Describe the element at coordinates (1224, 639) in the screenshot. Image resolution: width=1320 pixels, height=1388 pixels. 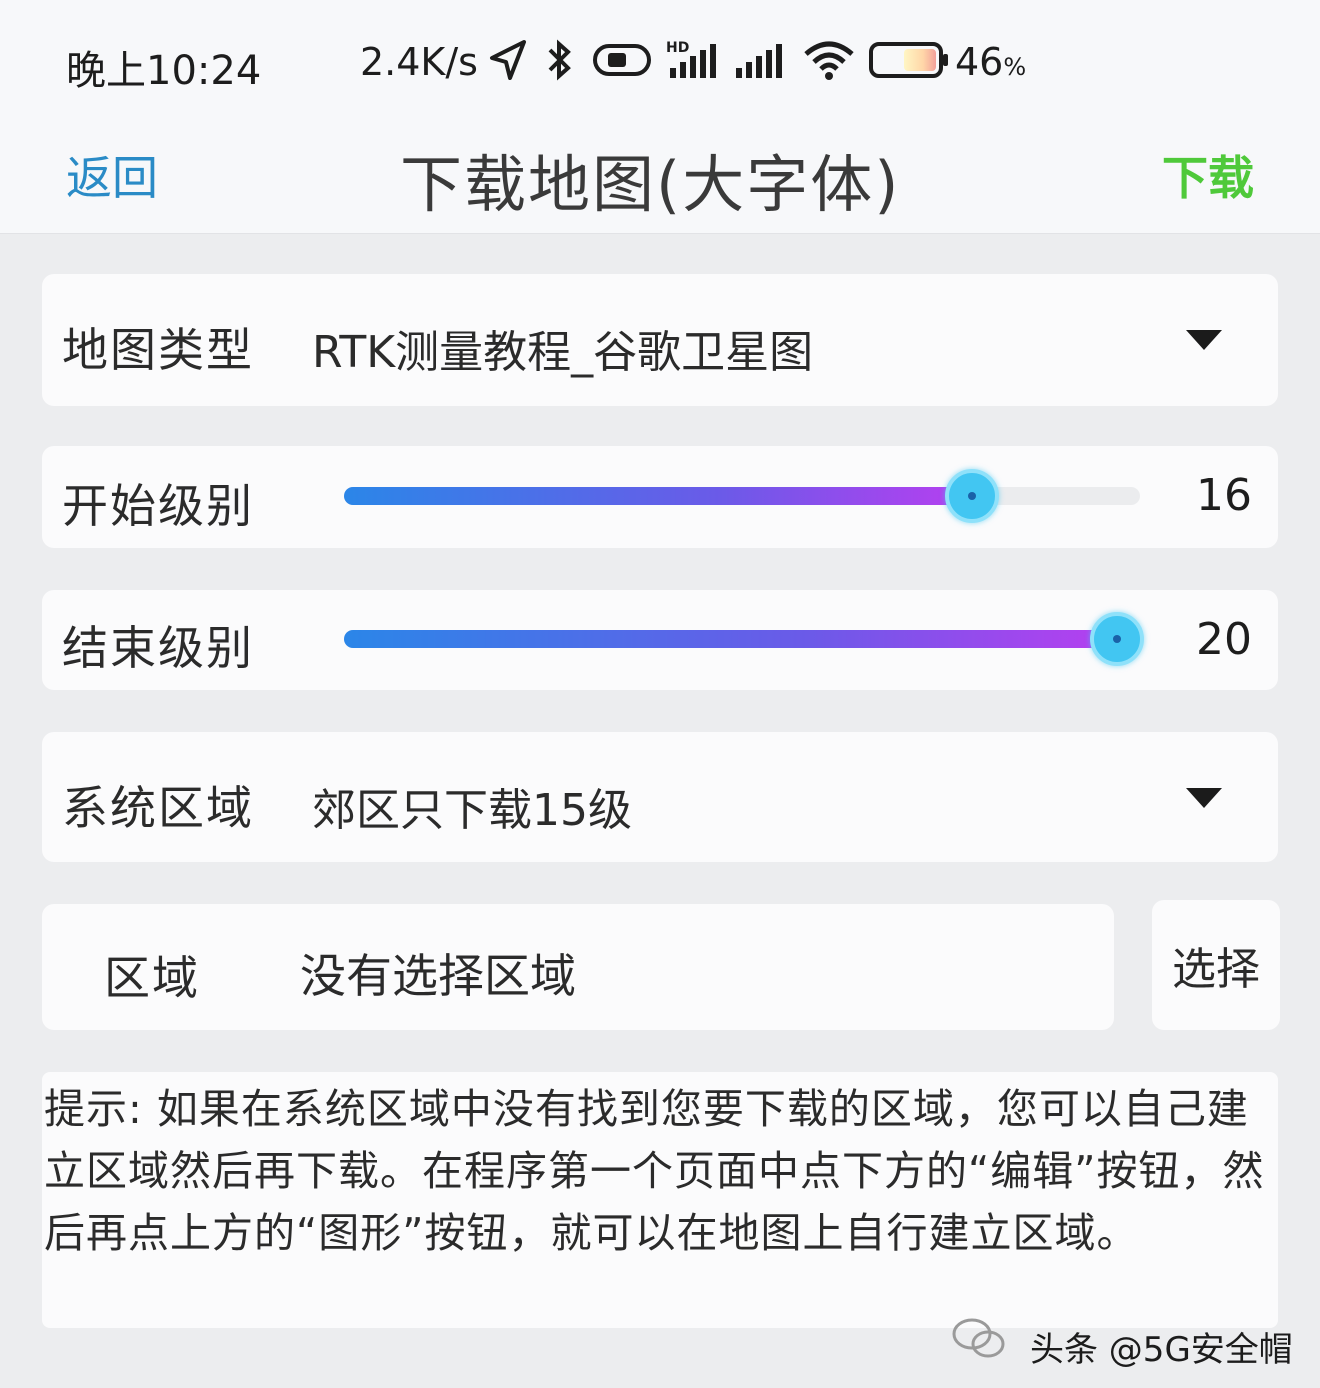
I see `end-level-value: 20` at that location.